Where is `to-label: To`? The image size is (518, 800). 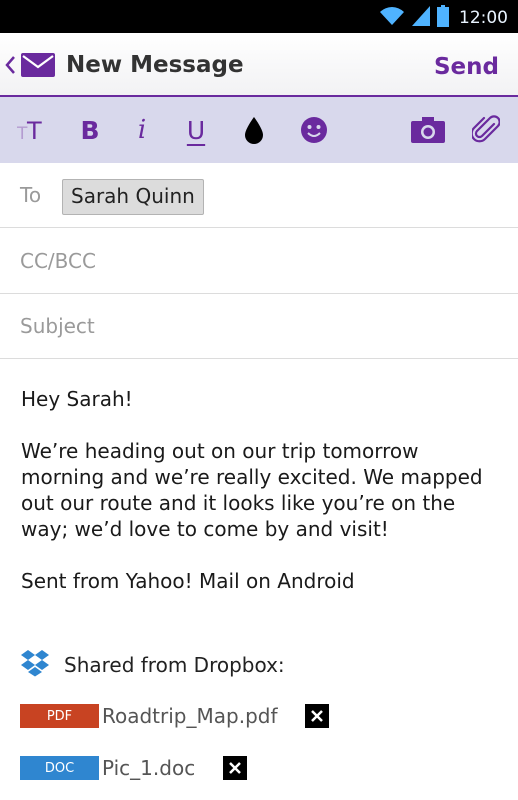
to-label: To is located at coordinates (31, 195).